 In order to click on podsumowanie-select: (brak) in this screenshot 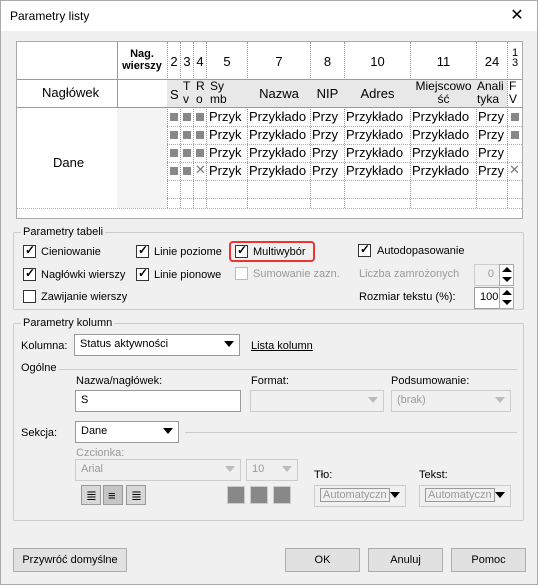, I will do `click(451, 401)`.